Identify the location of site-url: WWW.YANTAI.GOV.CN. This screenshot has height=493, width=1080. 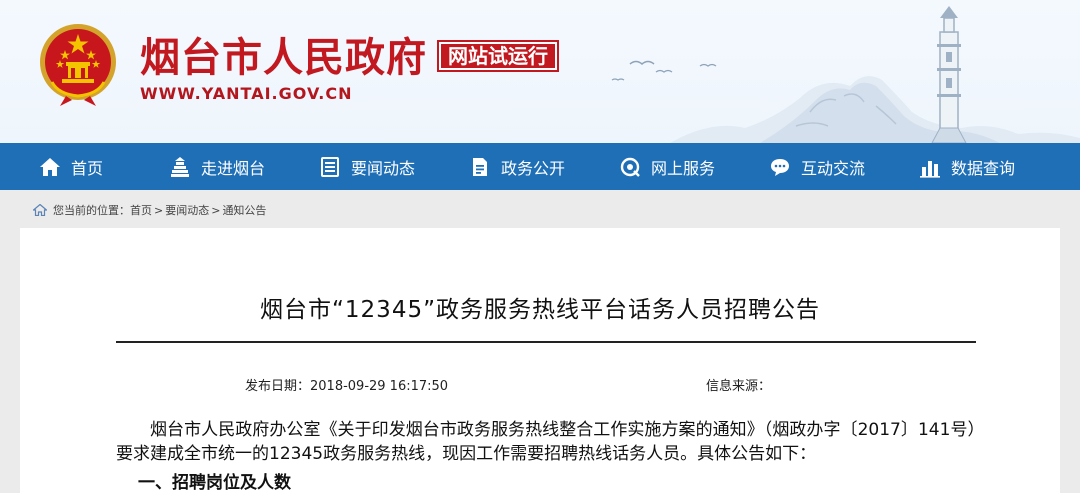
(246, 93).